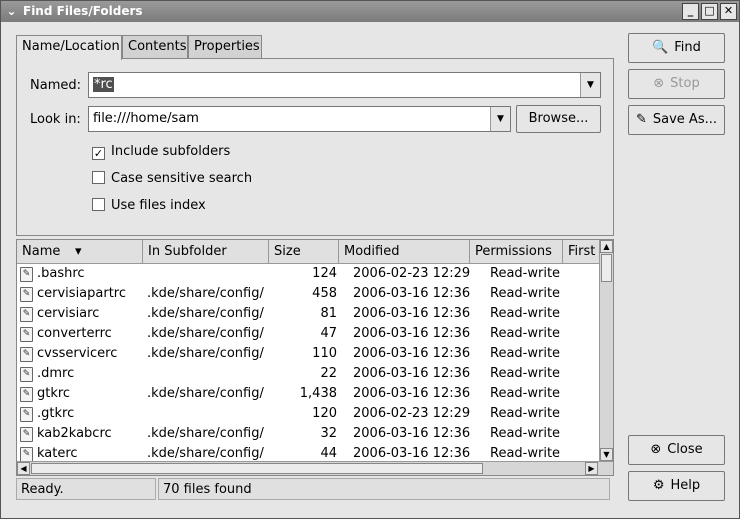 The image size is (740, 519). Describe the element at coordinates (676, 84) in the screenshot. I see `stop-button: ⊗ Stop` at that location.